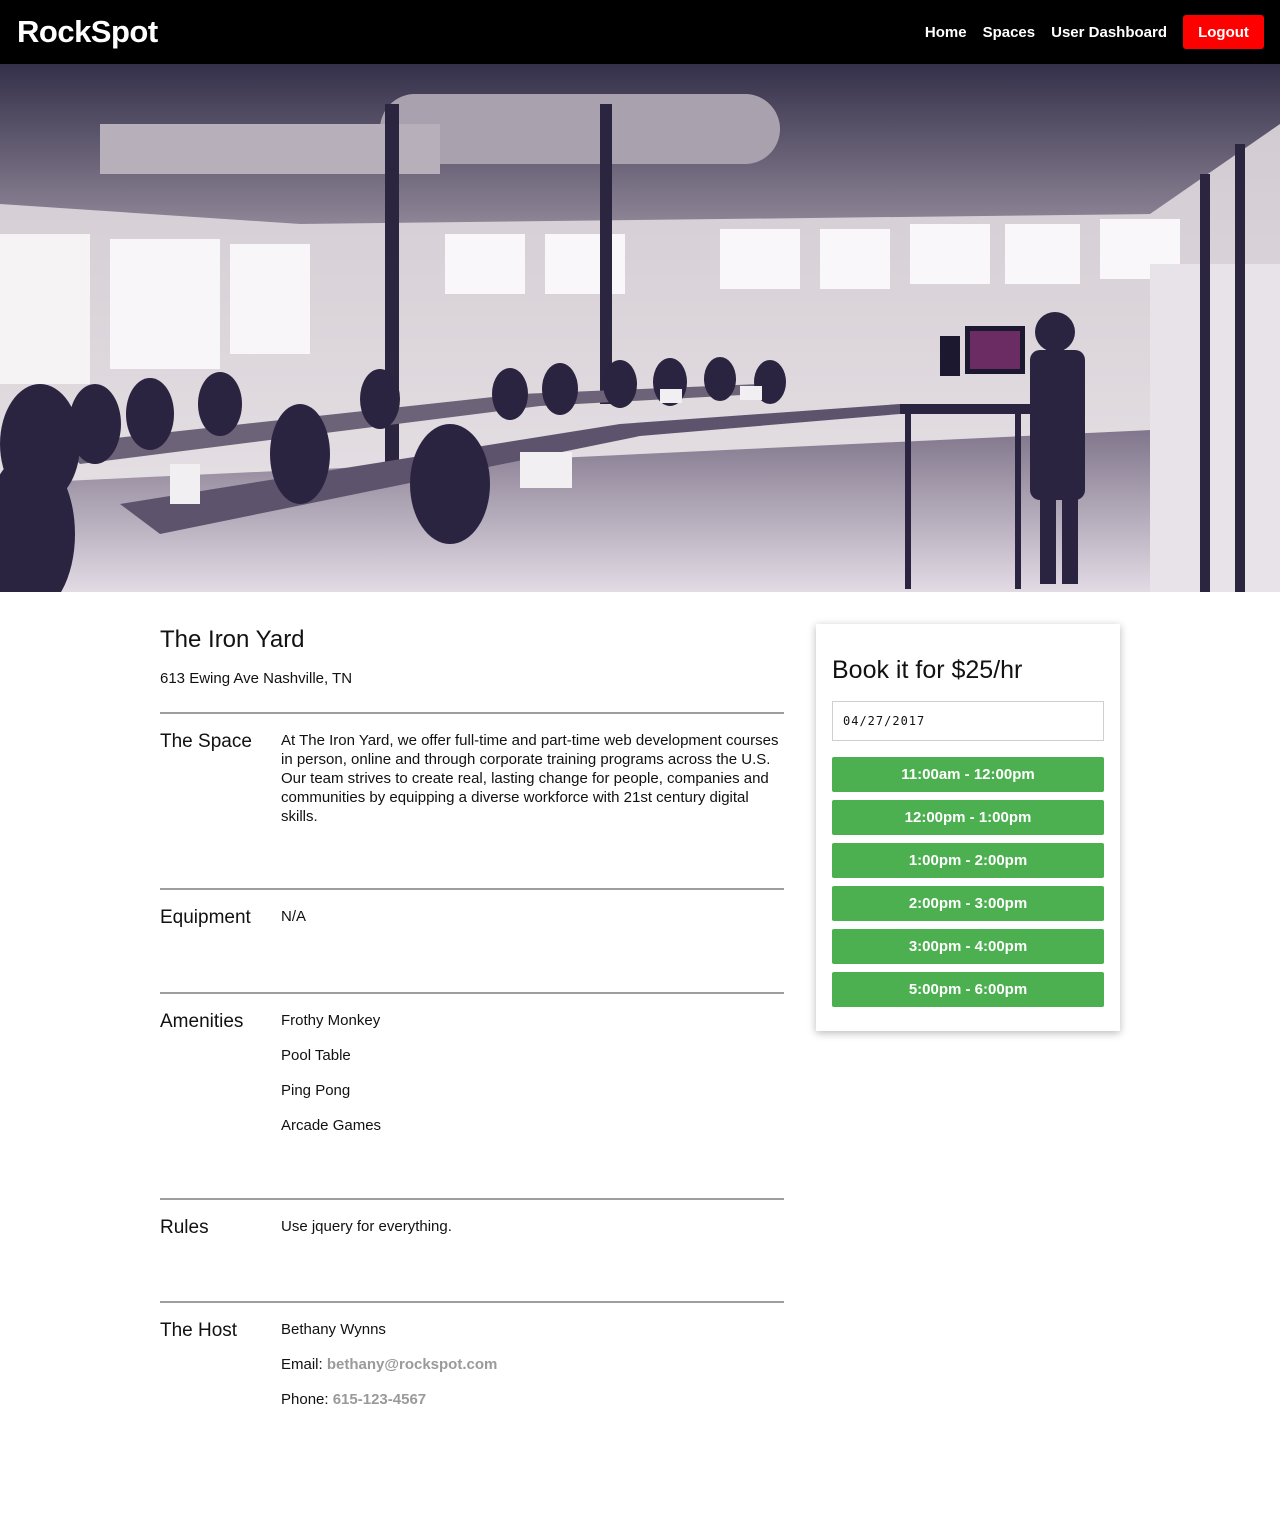 The height and width of the screenshot is (1520, 1280). Describe the element at coordinates (472, 940) in the screenshot. I see `section-equipment: Equipment N/A` at that location.